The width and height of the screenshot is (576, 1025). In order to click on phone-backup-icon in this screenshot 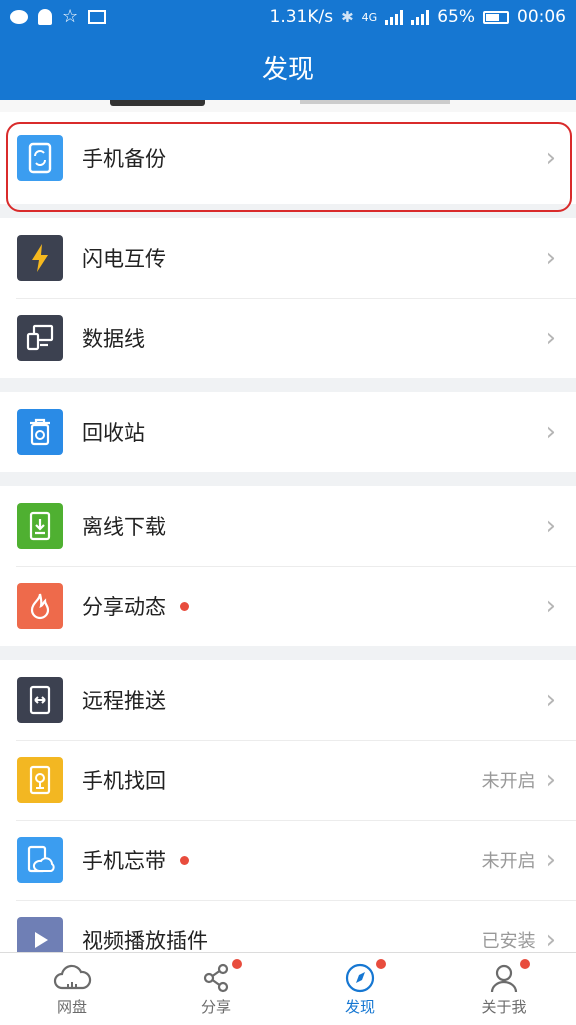, I will do `click(40, 158)`.